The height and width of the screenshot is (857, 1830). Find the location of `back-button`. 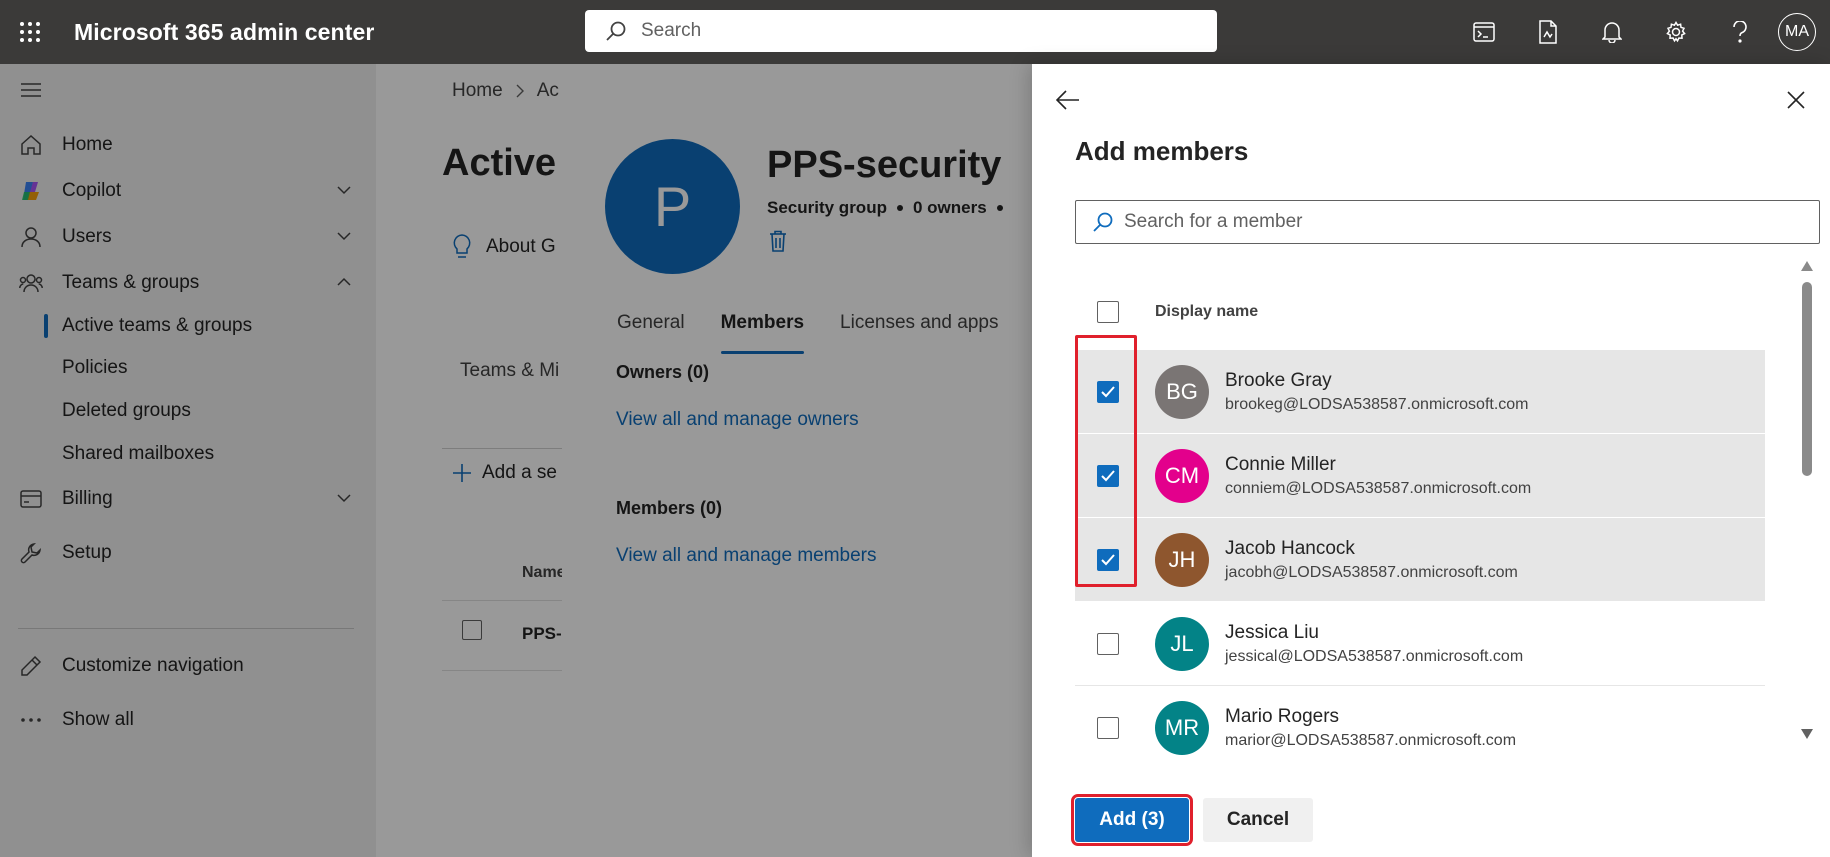

back-button is located at coordinates (1068, 100).